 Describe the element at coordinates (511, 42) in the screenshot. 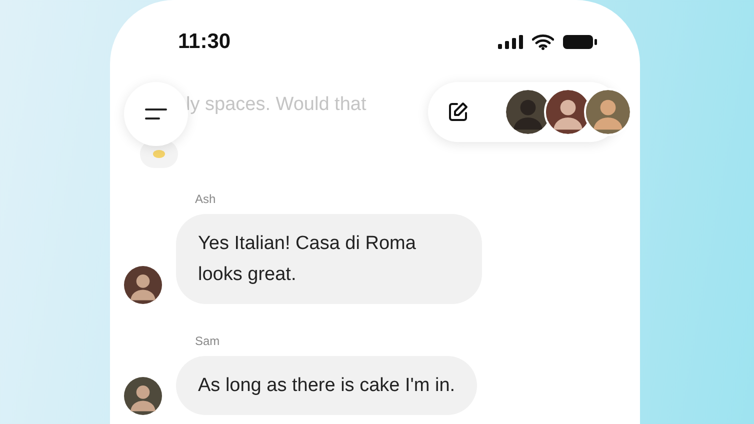

I see `signal-icon` at that location.